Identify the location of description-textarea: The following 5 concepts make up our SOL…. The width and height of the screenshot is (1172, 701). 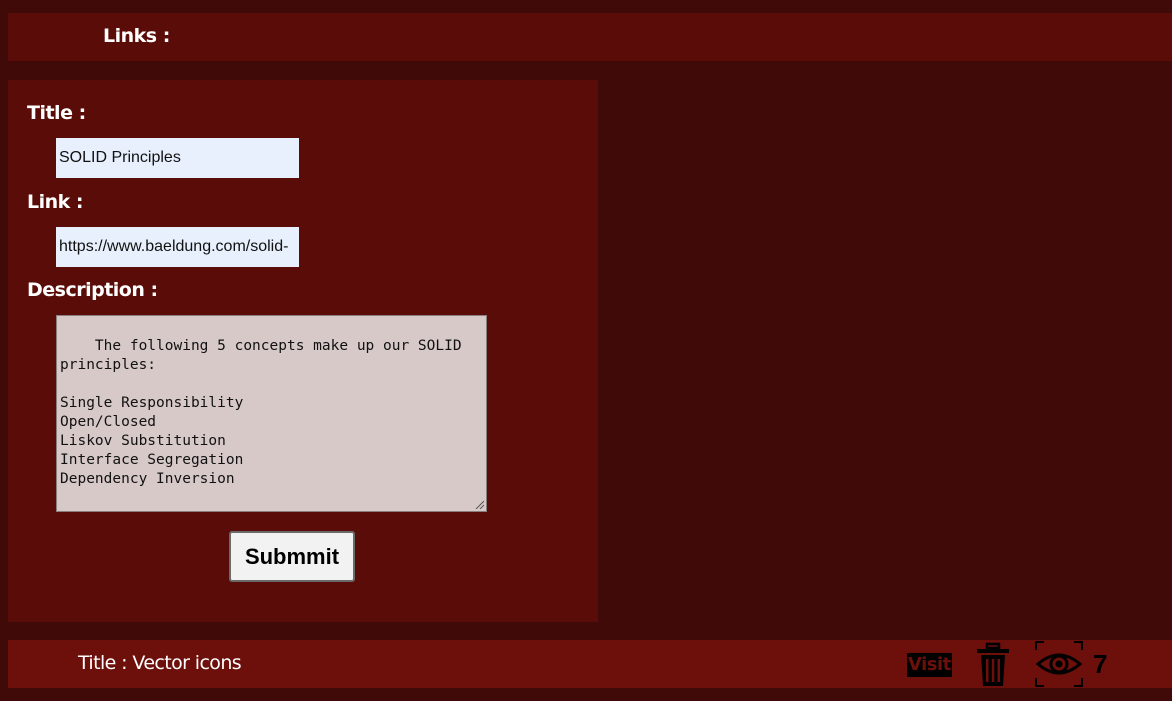
(271, 413).